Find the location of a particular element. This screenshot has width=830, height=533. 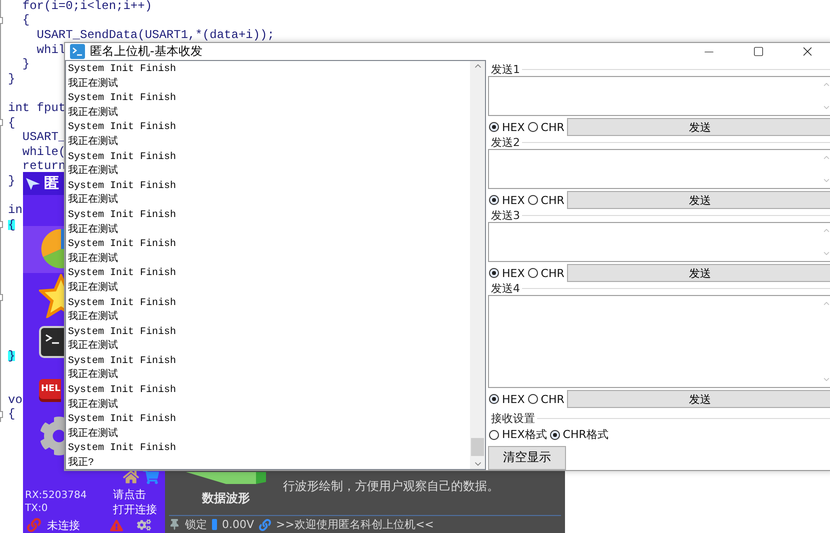

tx-count: TX:0 is located at coordinates (37, 508).